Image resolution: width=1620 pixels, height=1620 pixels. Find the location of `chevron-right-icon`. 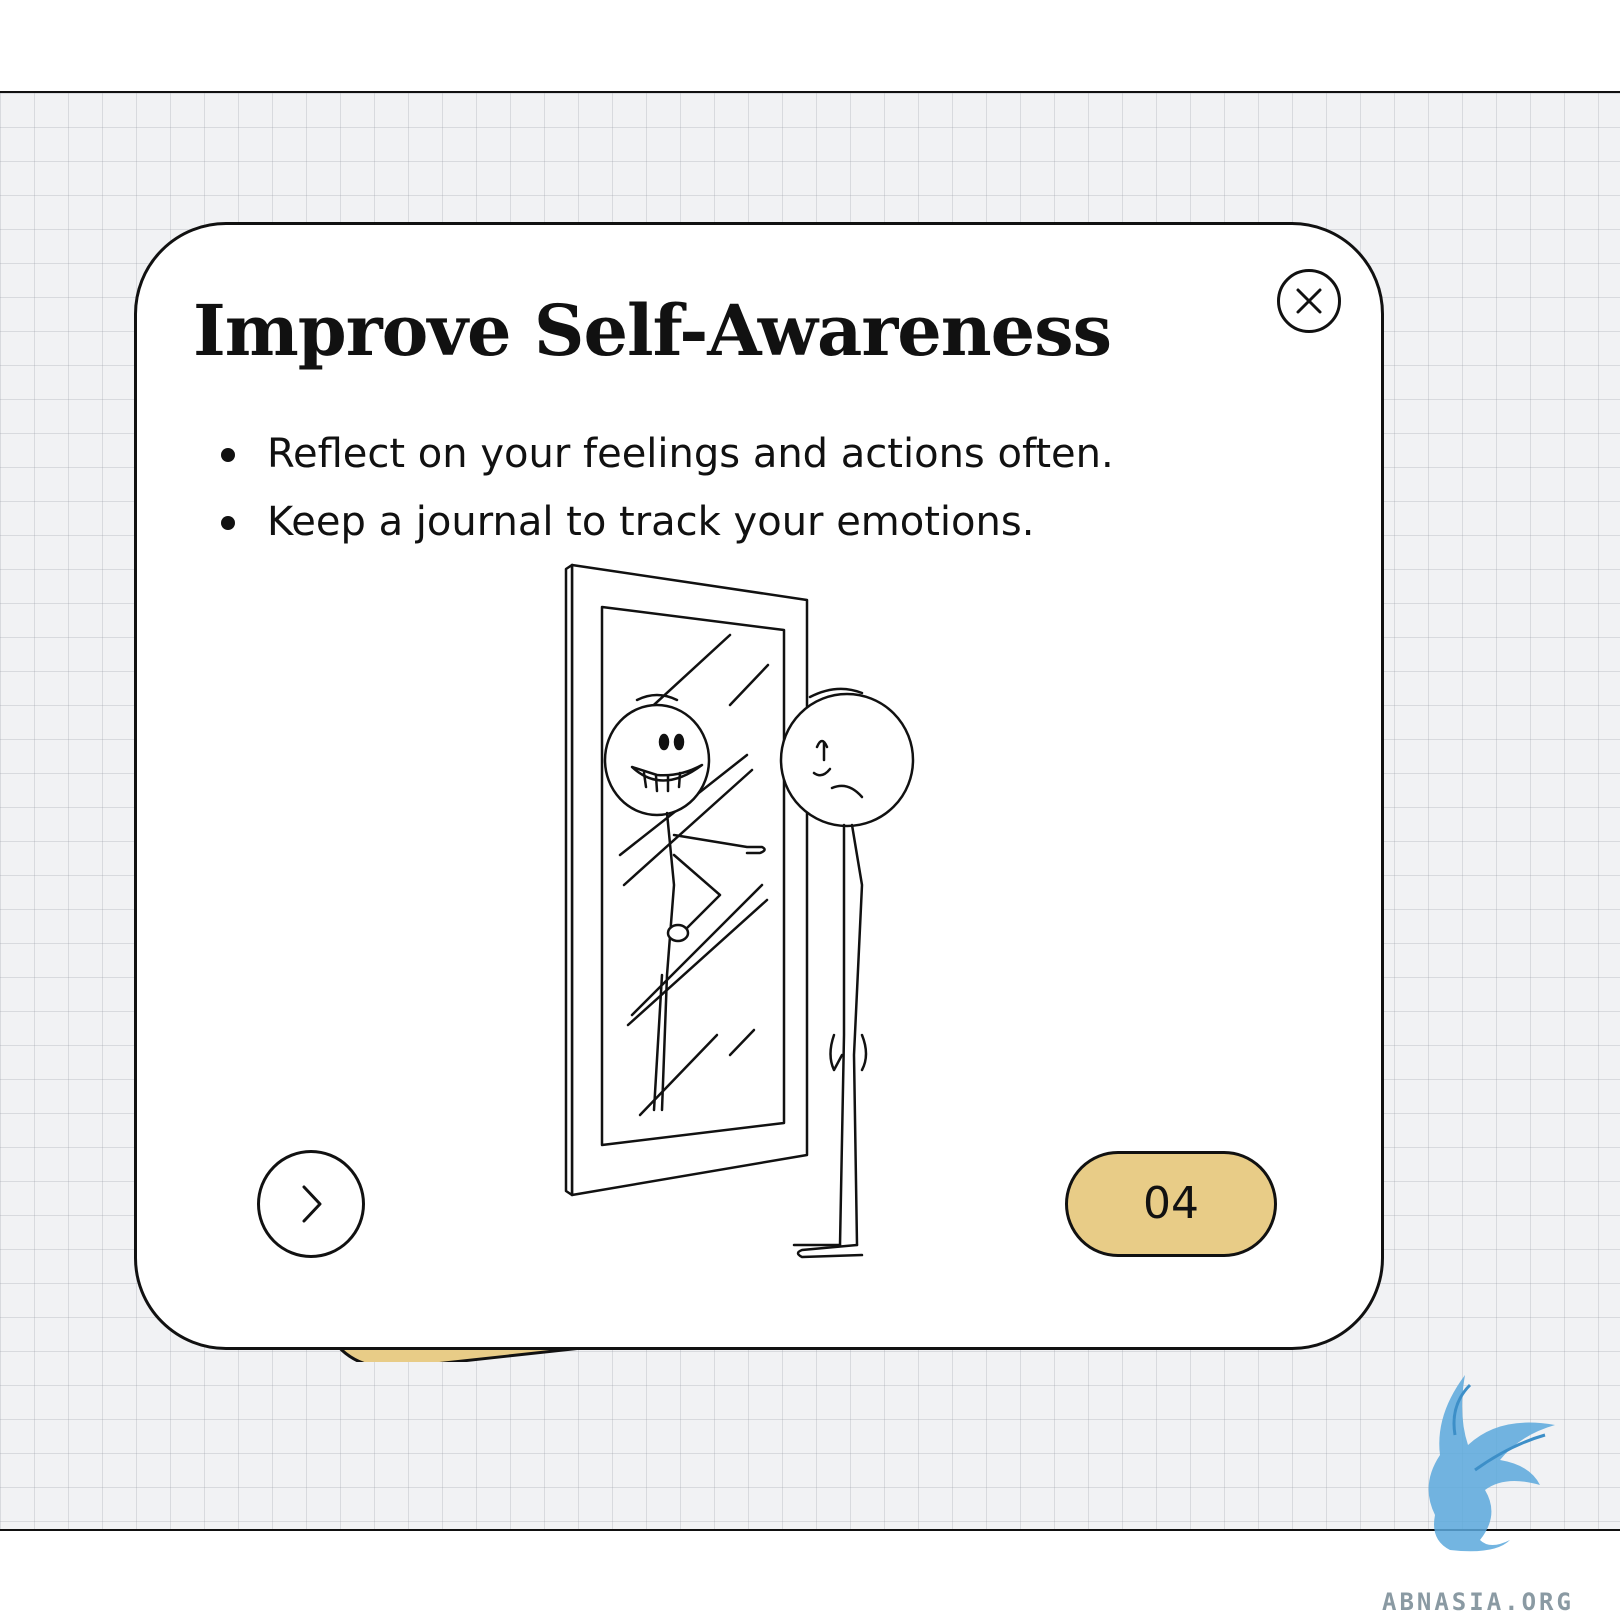

chevron-right-icon is located at coordinates (312, 1204).